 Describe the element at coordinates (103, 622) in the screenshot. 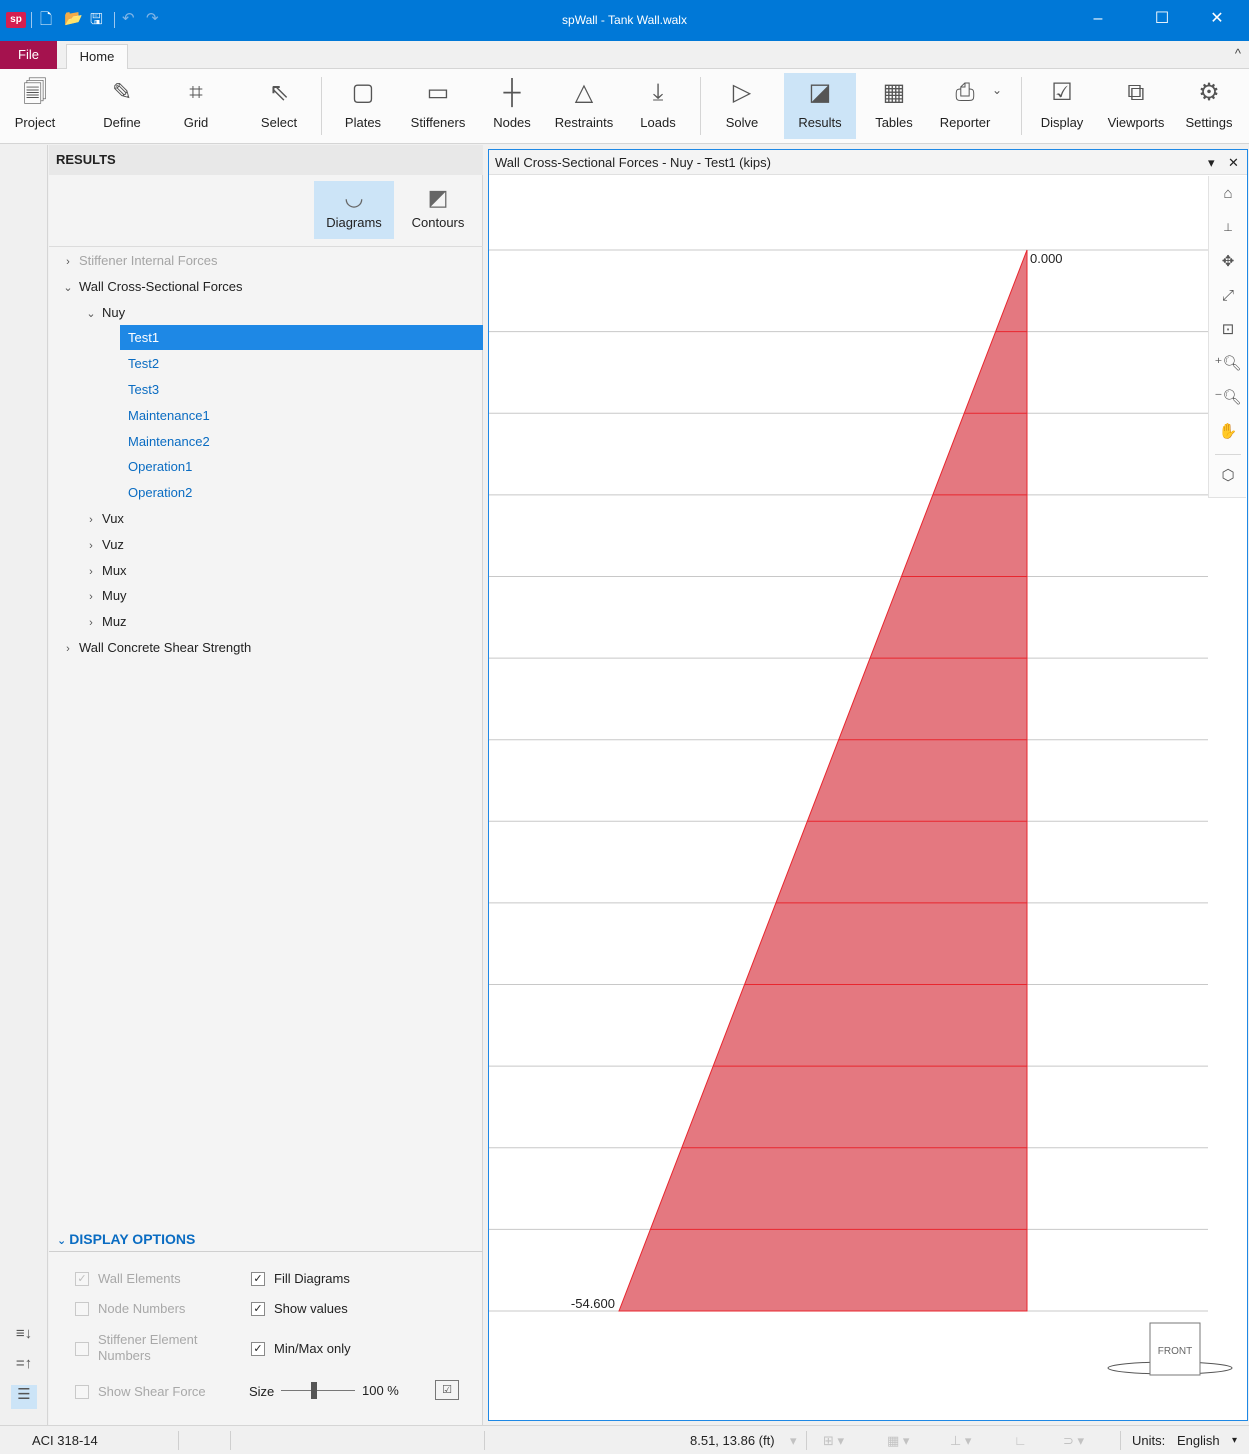

I see `tree-item: › Muz` at that location.